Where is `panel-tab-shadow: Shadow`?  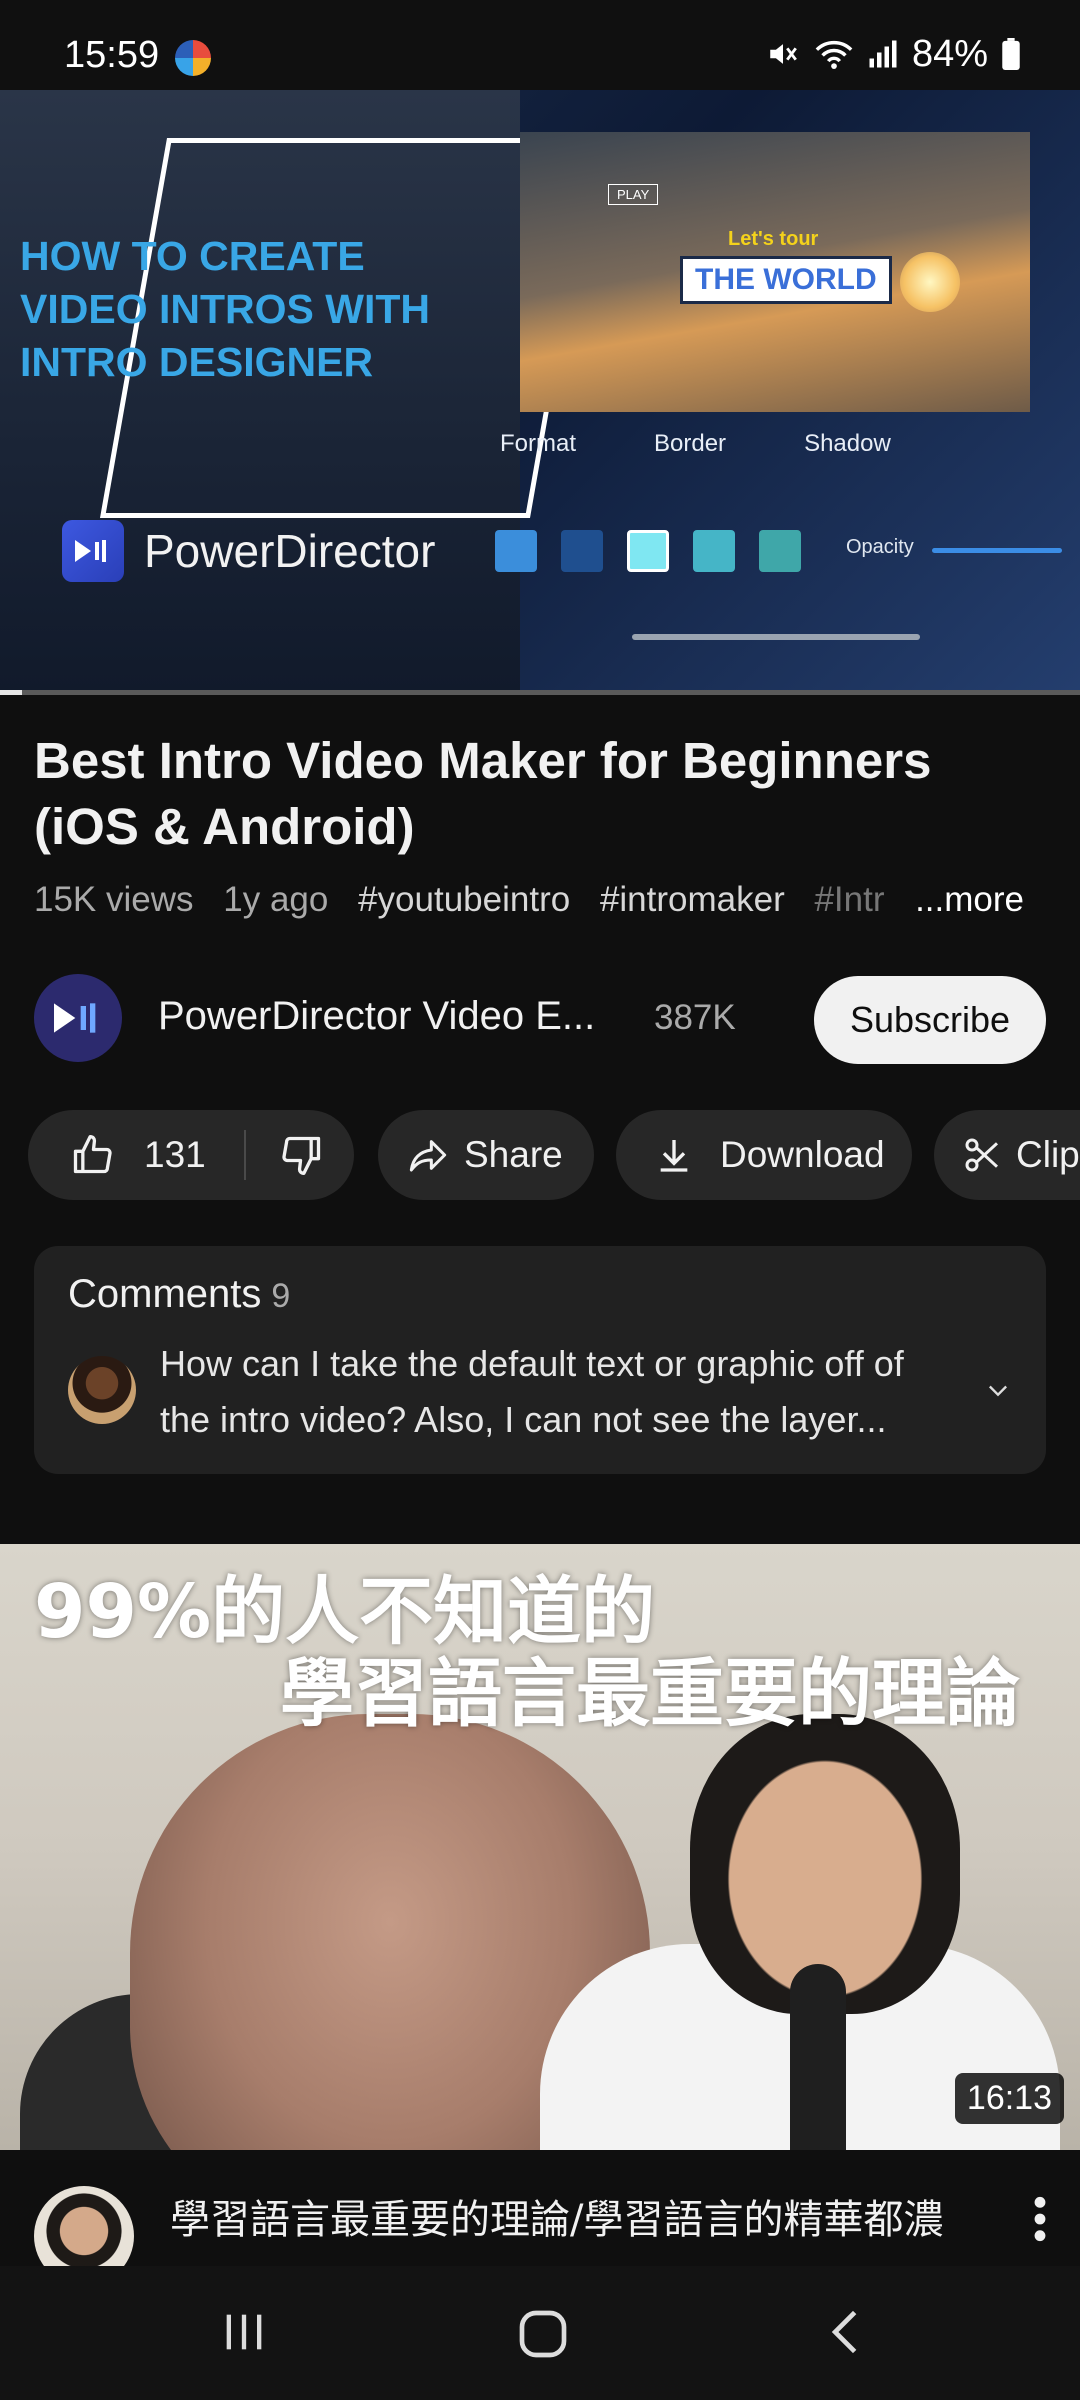
panel-tab-shadow: Shadow is located at coordinates (847, 443).